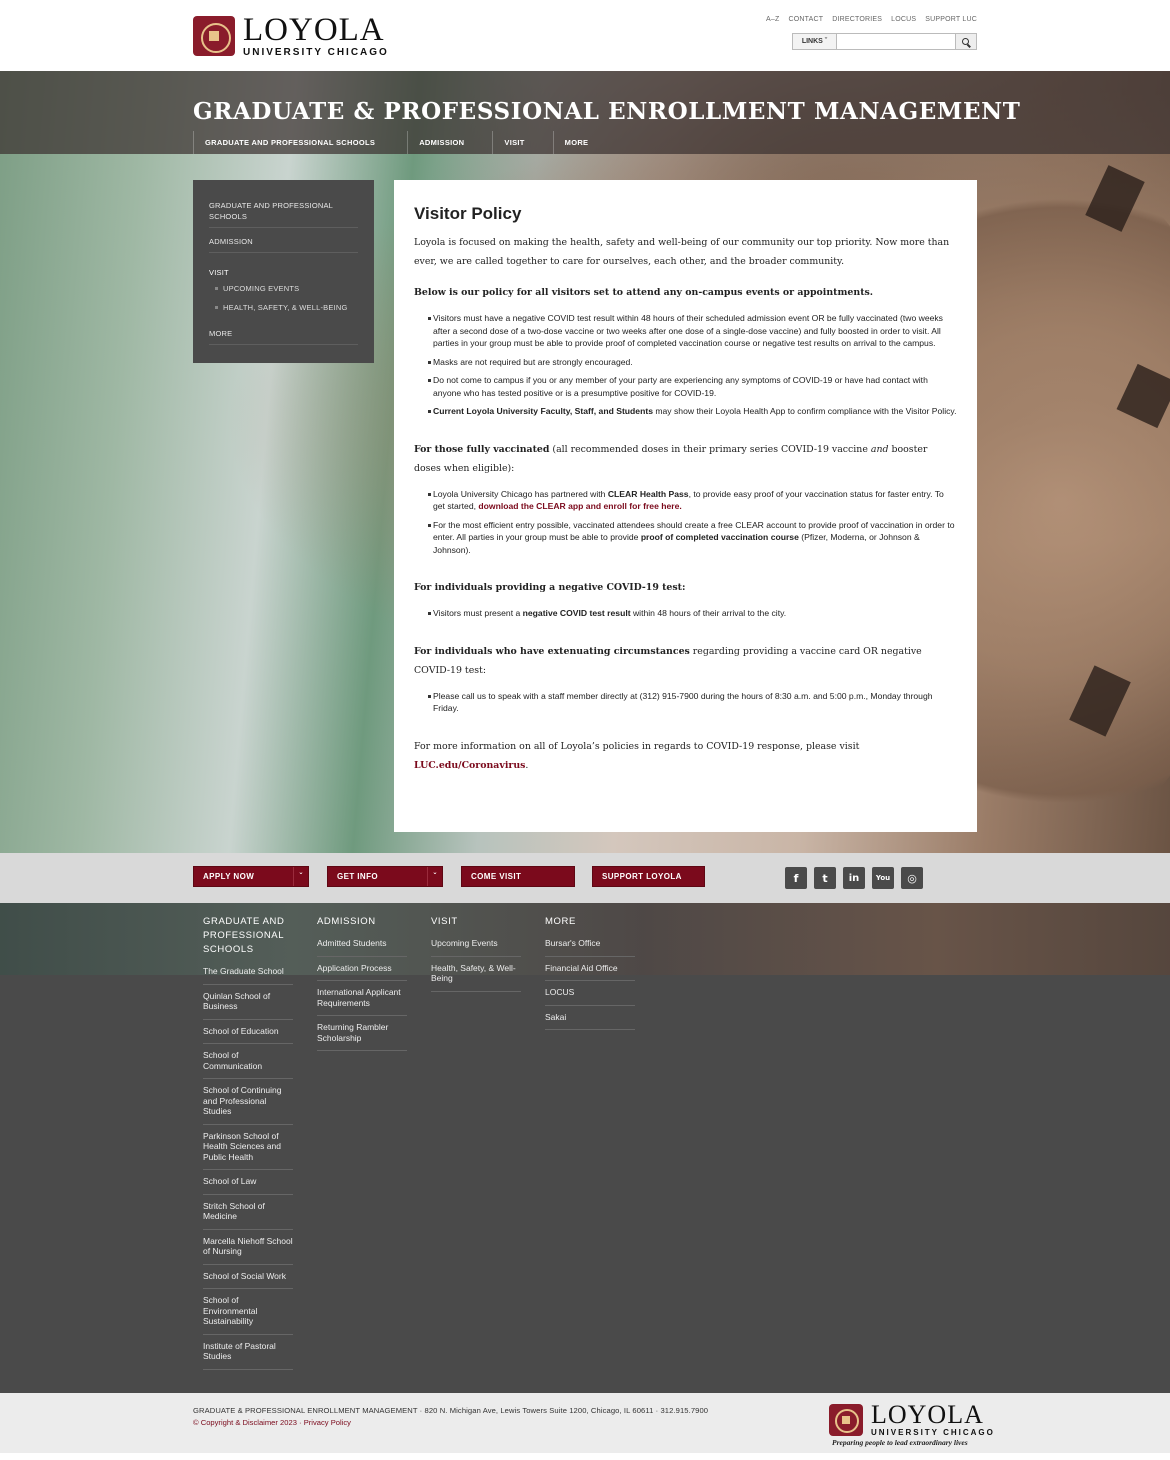 The image size is (1170, 1460). I want to click on nav-more: MORE, so click(576, 142).